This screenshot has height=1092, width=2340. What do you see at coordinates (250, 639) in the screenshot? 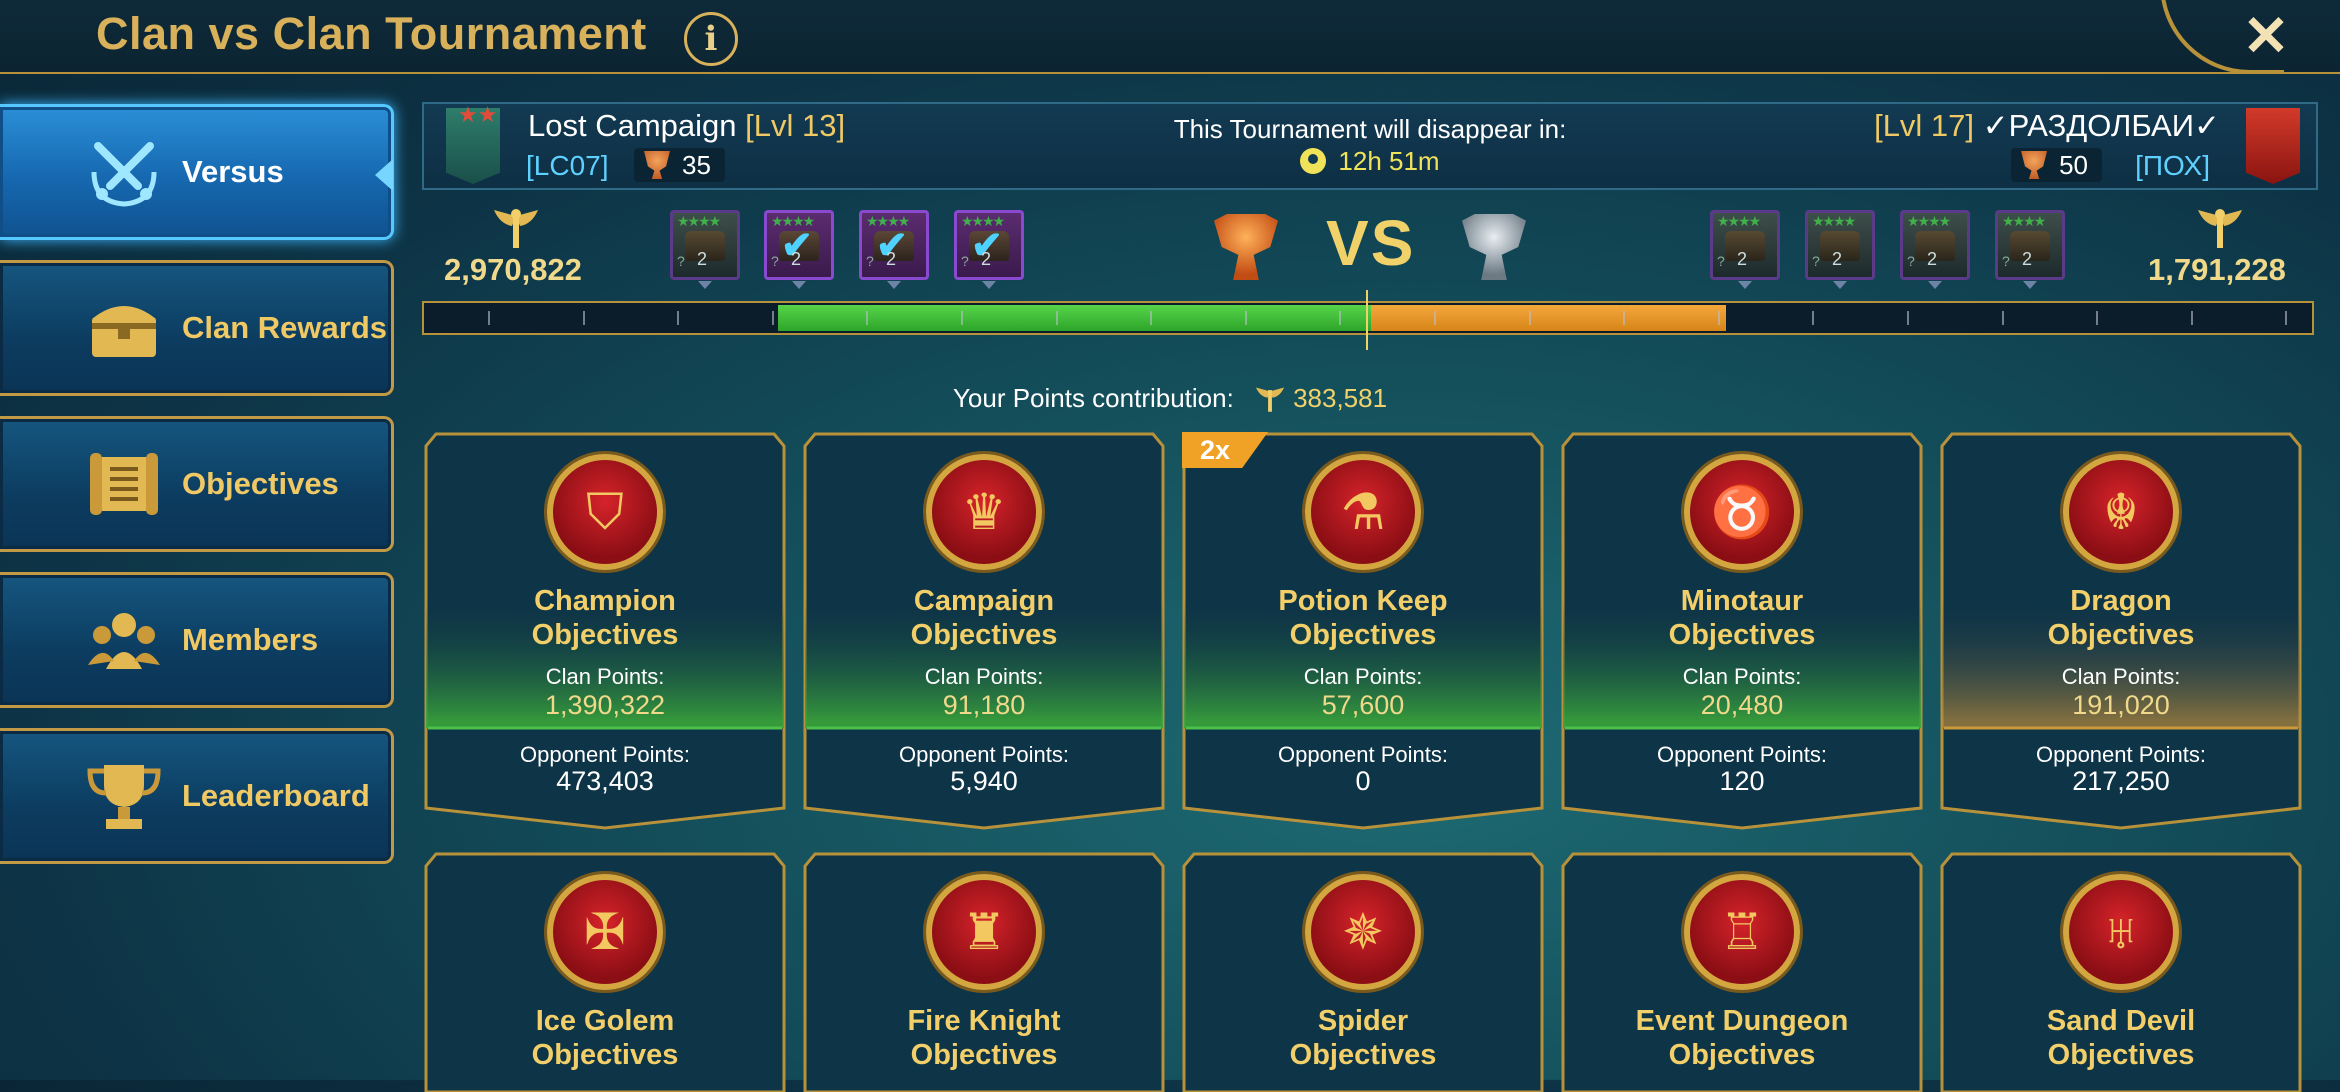
I see `tab-label: Members` at bounding box center [250, 639].